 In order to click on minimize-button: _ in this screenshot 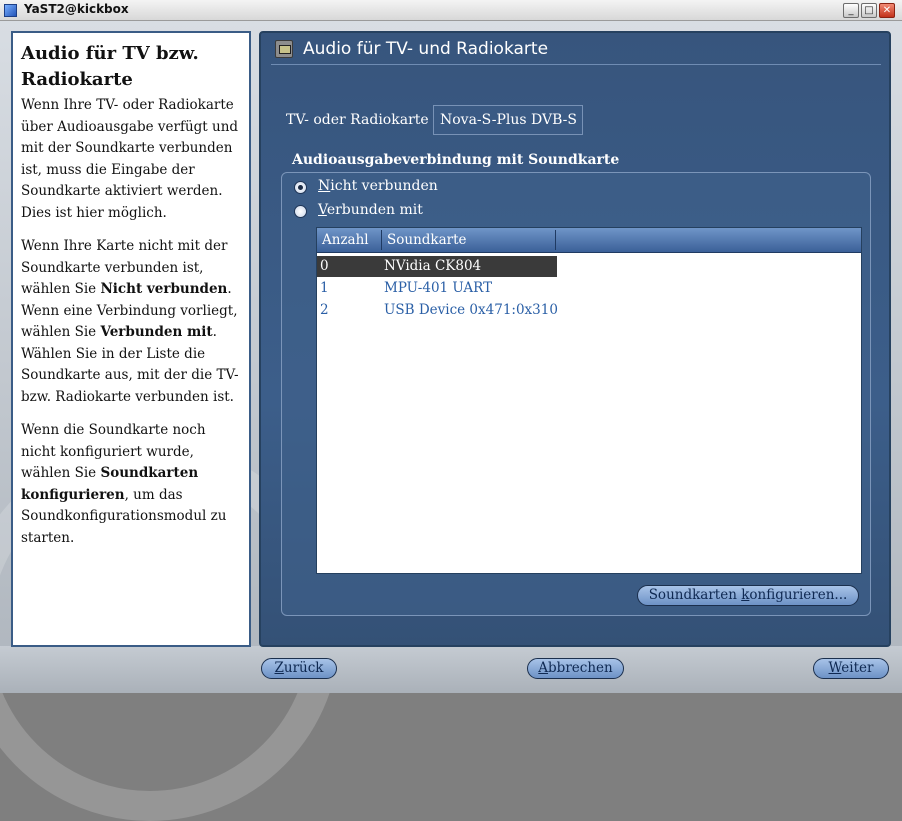, I will do `click(851, 10)`.